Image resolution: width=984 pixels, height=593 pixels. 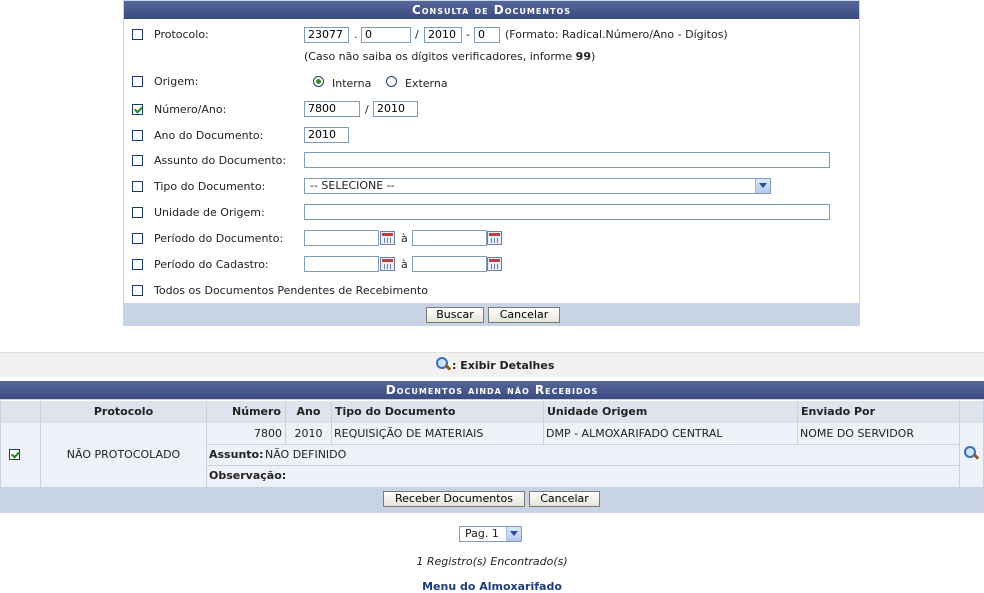 What do you see at coordinates (248, 475) in the screenshot?
I see `row-observacao-label: Observação:` at bounding box center [248, 475].